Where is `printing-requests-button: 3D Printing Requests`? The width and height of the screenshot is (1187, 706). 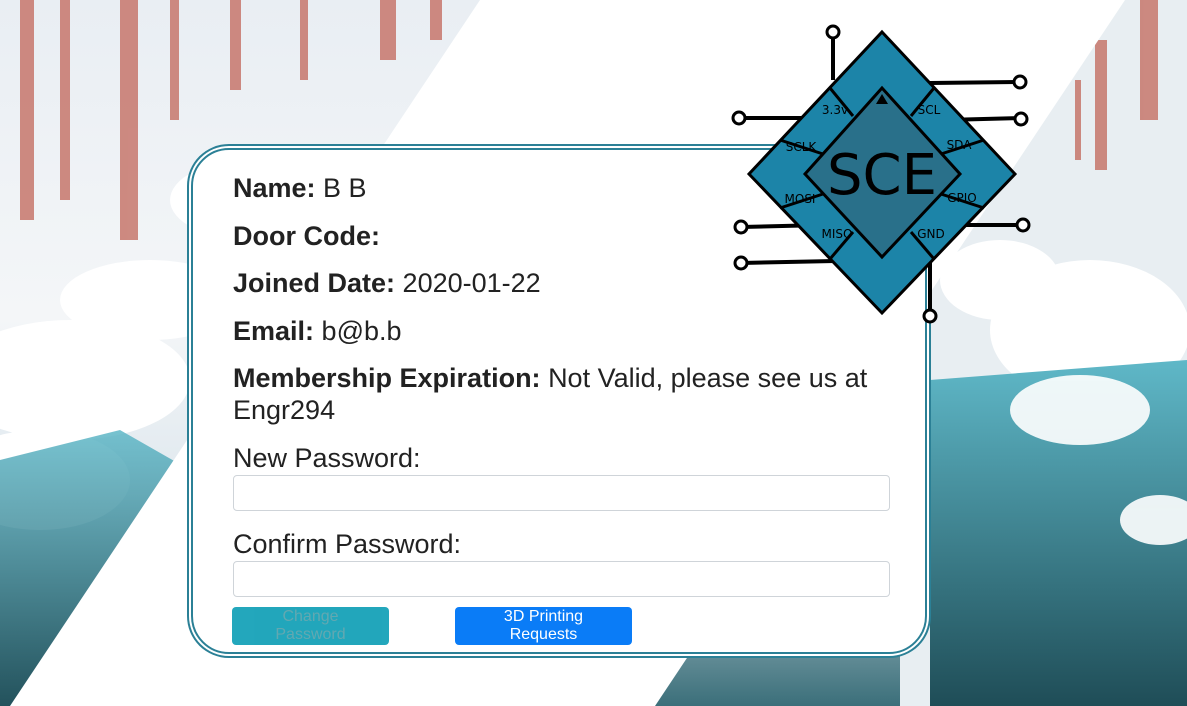
printing-requests-button: 3D Printing Requests is located at coordinates (543, 626).